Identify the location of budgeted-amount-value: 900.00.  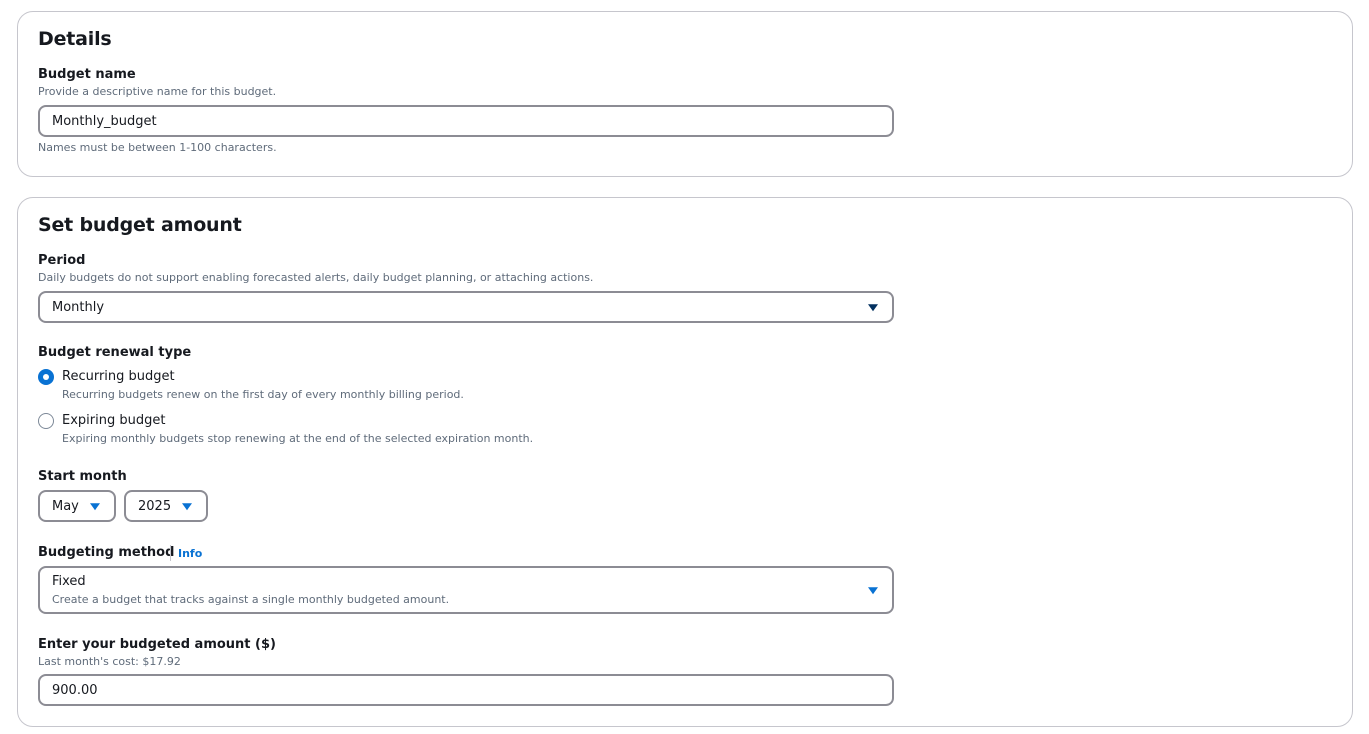
(75, 690).